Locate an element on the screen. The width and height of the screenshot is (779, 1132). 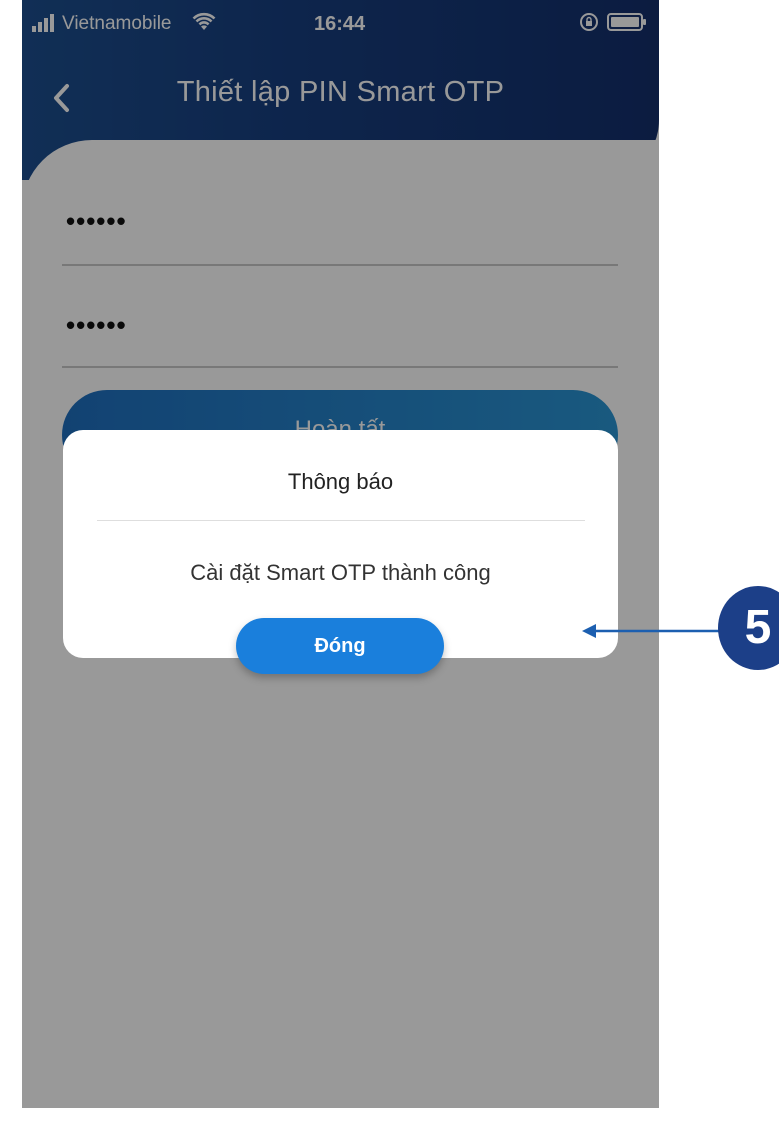
dialog-divider is located at coordinates (341, 520).